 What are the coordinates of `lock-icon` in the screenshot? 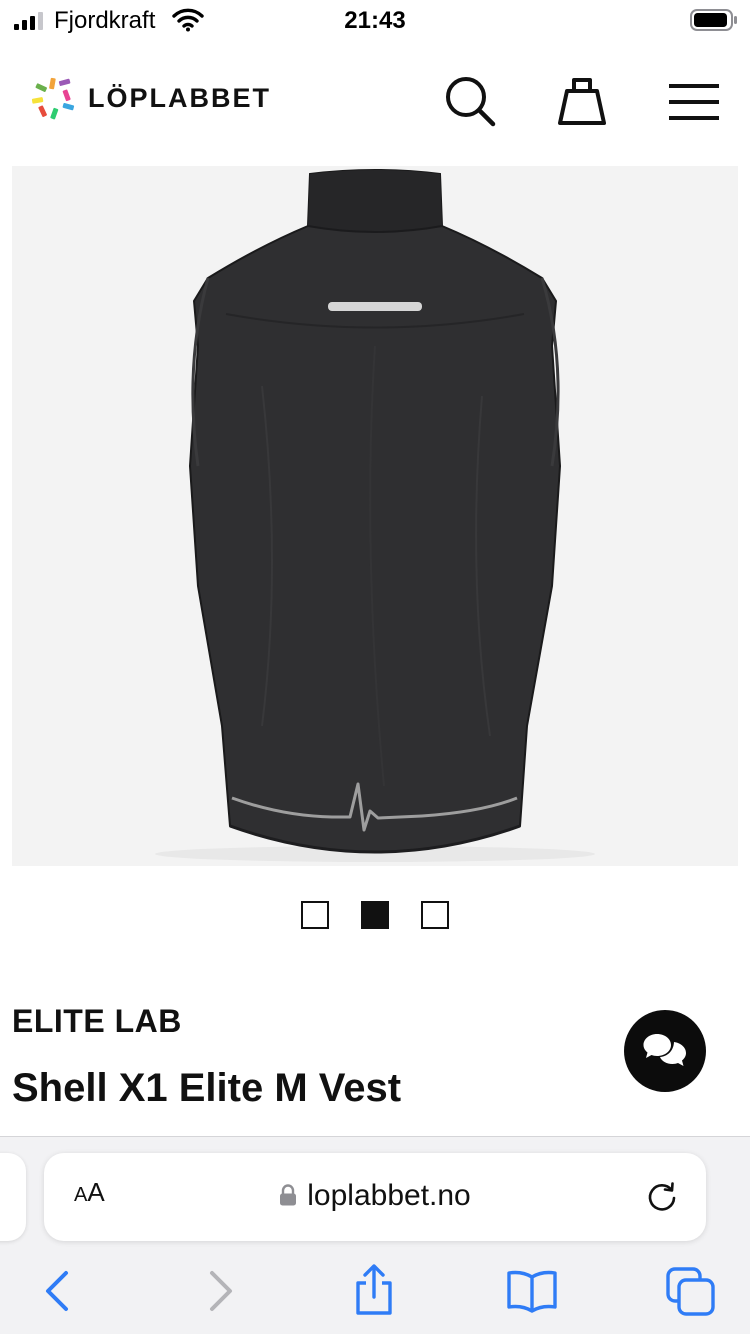 It's located at (288, 1195).